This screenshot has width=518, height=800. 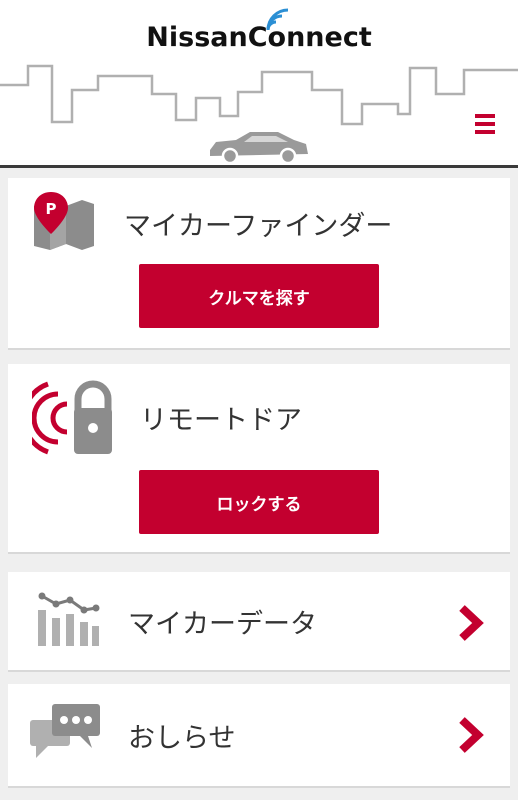 What do you see at coordinates (277, 19) in the screenshot?
I see `connect-signal-icon` at bounding box center [277, 19].